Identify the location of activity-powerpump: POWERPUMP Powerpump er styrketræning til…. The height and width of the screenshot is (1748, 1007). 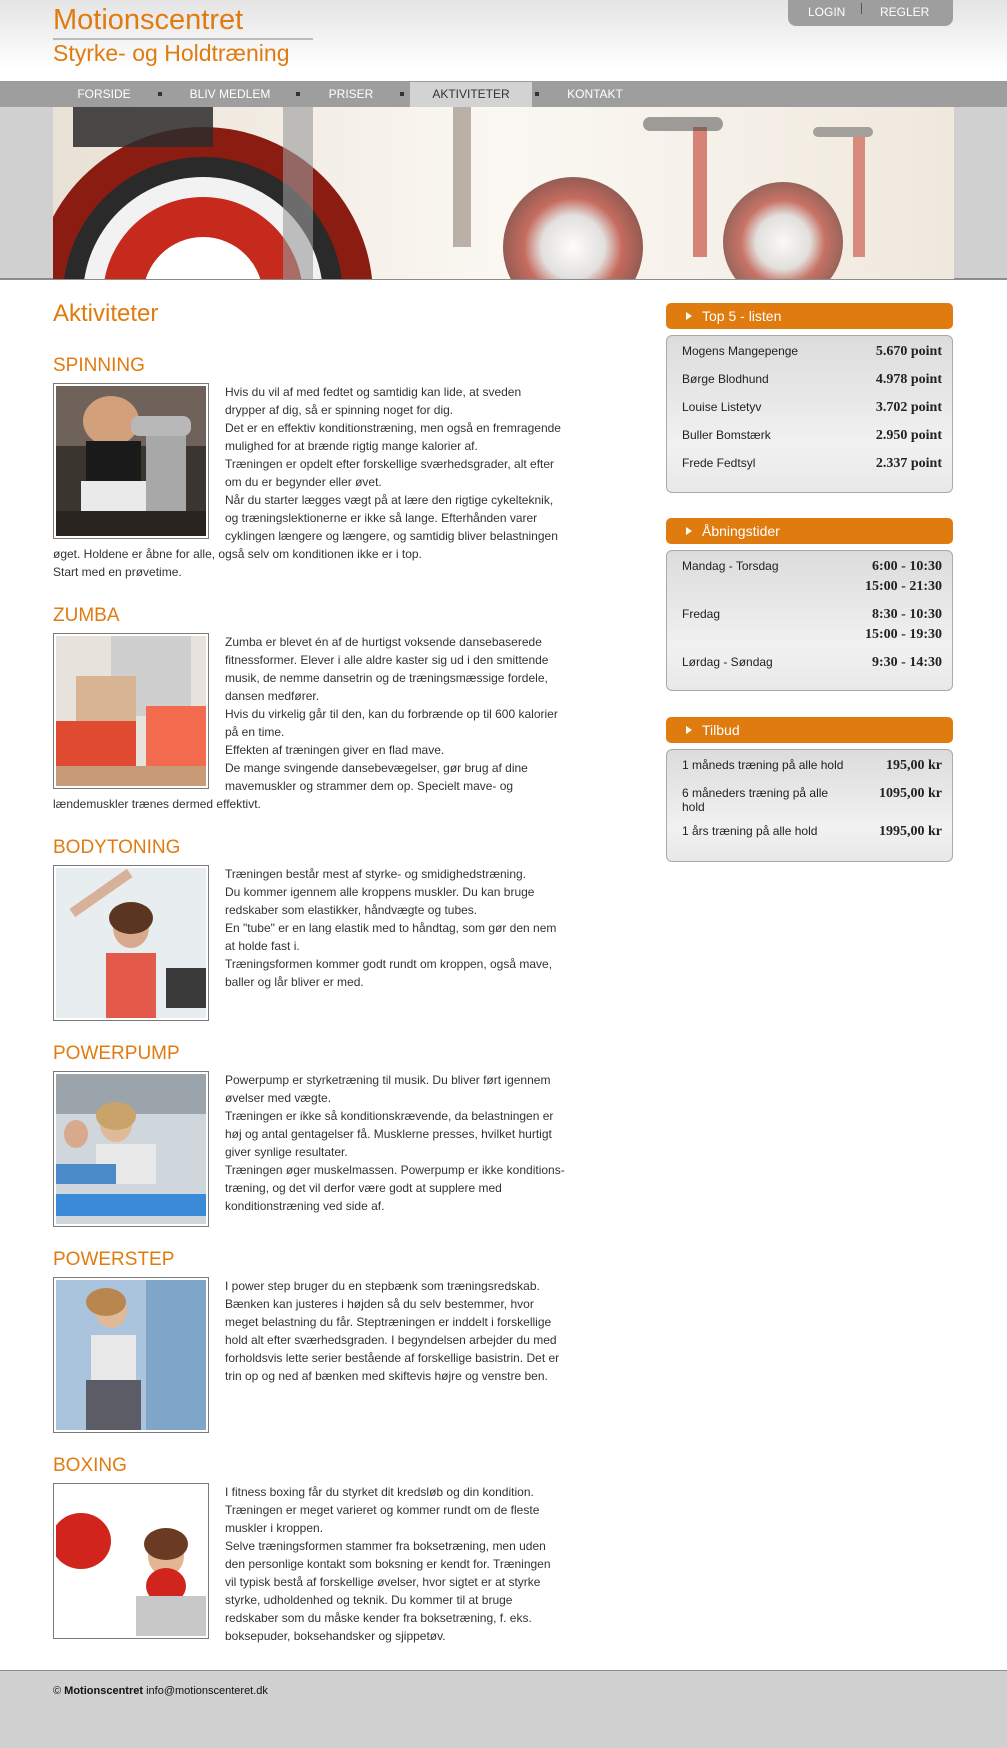
(309, 1137).